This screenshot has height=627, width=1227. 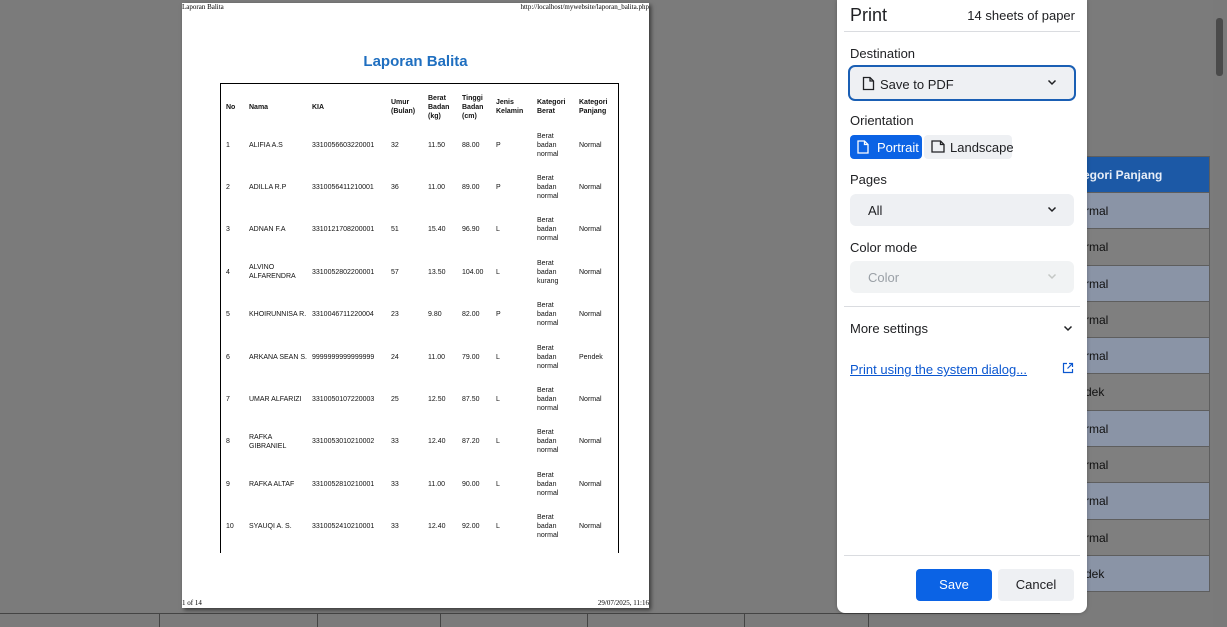 I want to click on color-mode-value: Color, so click(x=884, y=277).